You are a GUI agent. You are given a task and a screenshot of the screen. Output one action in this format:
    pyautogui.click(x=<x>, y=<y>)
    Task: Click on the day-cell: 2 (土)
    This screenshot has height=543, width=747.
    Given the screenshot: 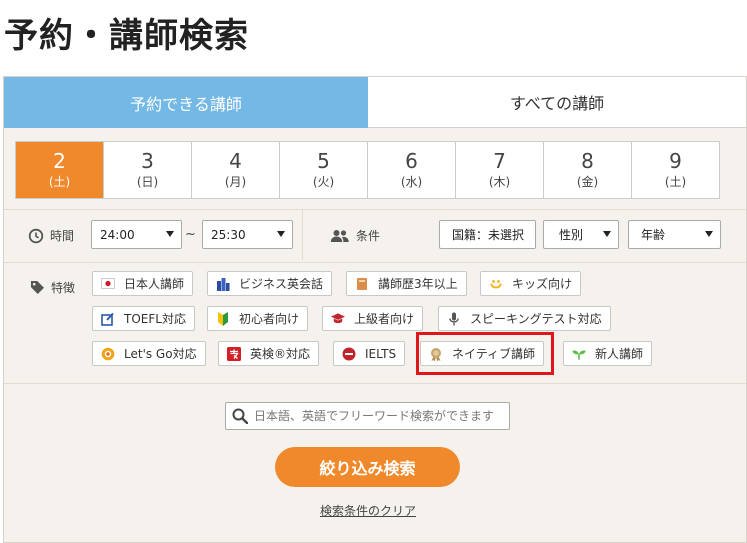 What is the action you would take?
    pyautogui.click(x=59, y=170)
    